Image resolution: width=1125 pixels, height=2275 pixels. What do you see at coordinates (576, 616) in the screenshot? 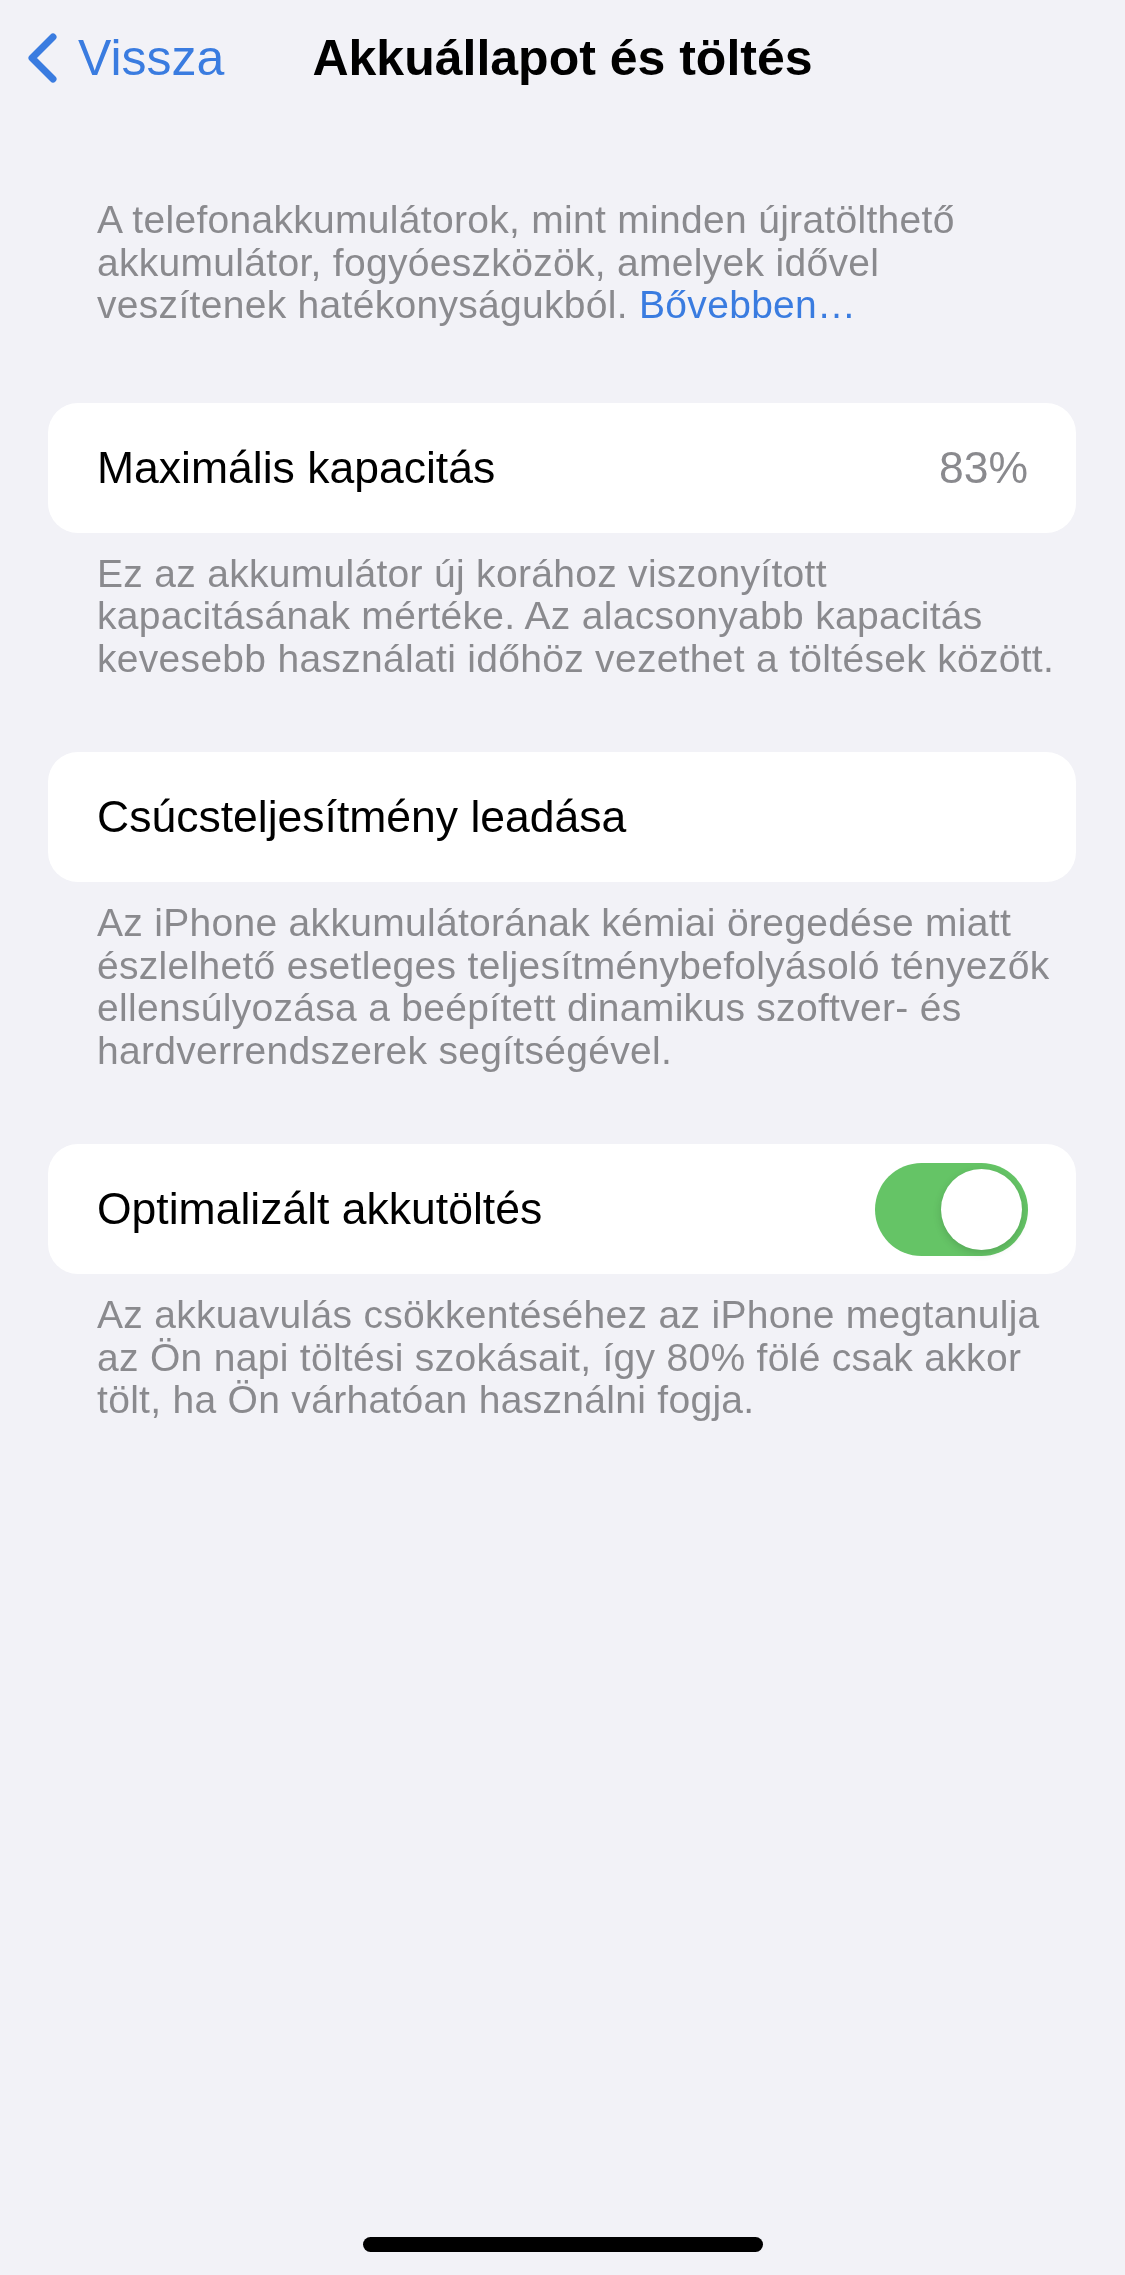
I see `footer-text: Ez az akkumulátor új korához viszonyított kapacitásának mértéke. Az alacsonyabb kapacitás kevesebb használati időhöz vezethet a töltések között.` at bounding box center [576, 616].